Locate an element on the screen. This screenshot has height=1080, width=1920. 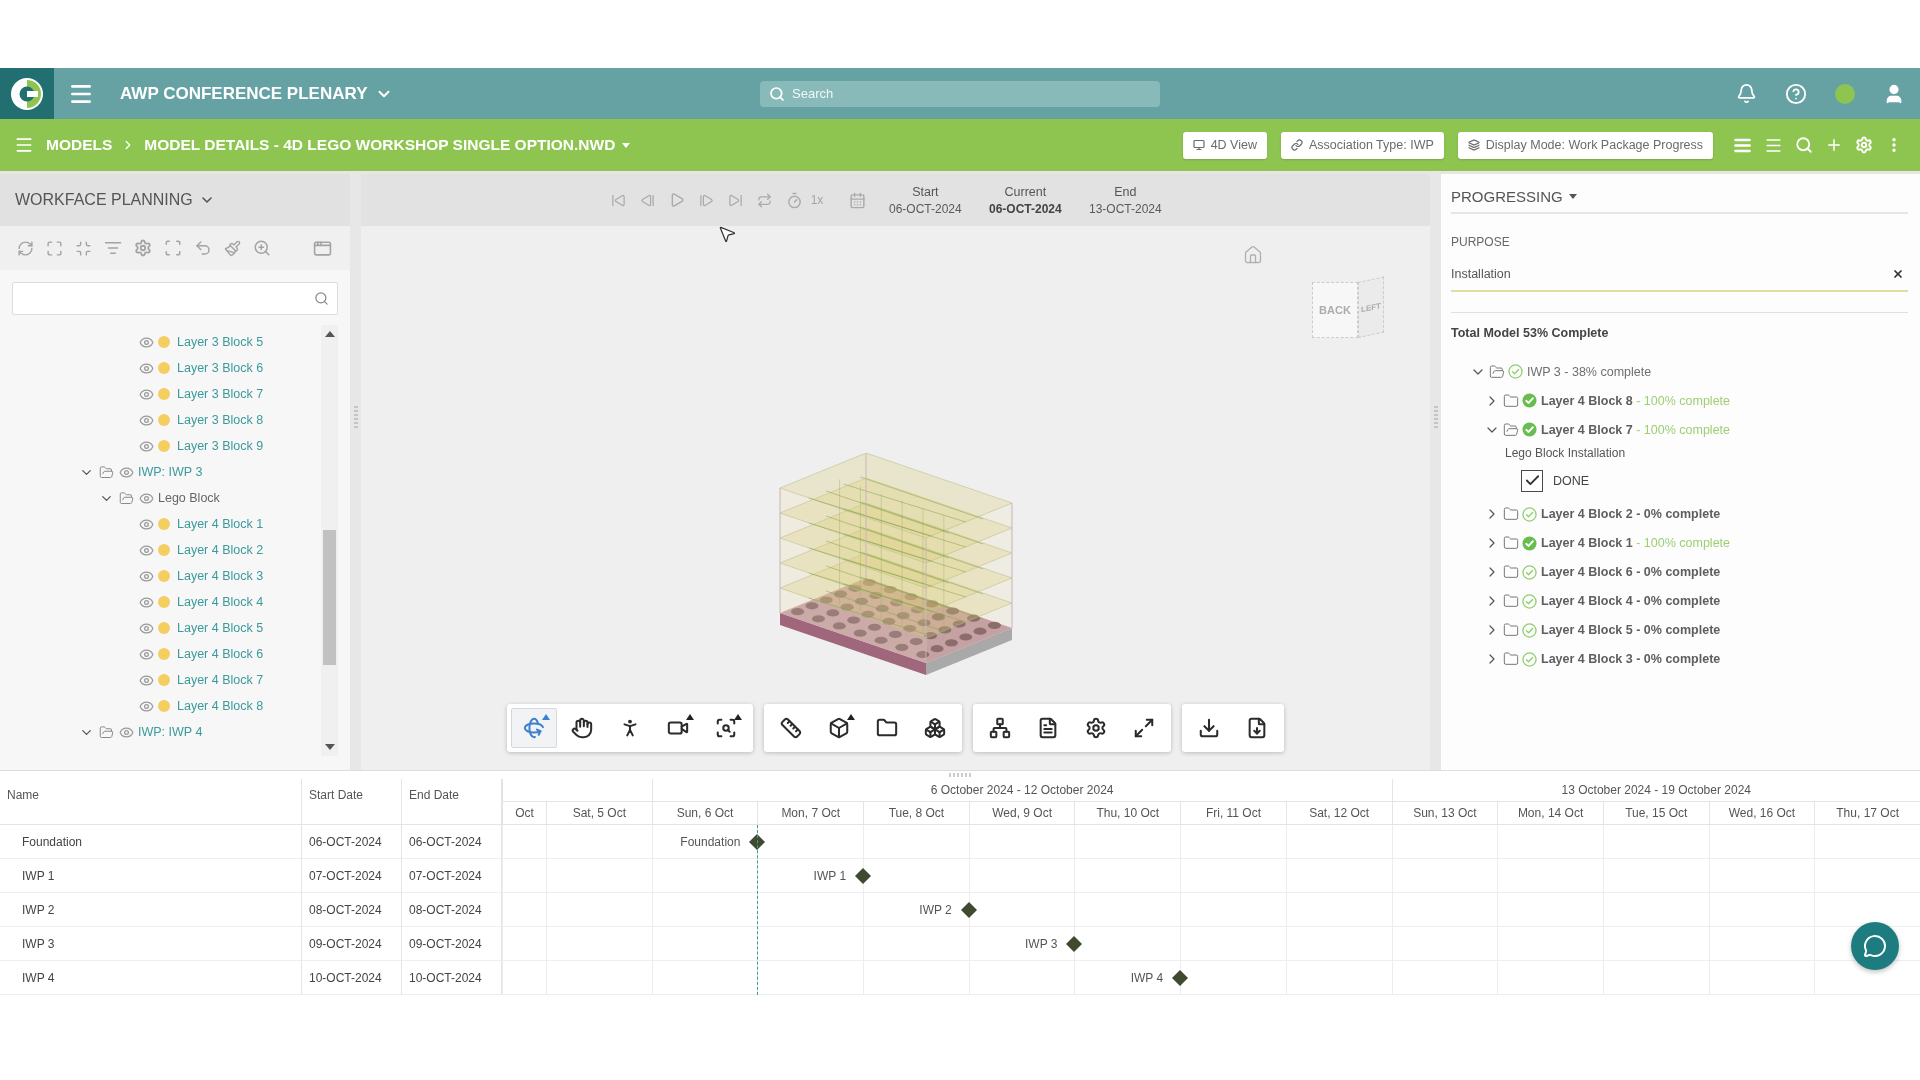
settings-icon is located at coordinates (143, 248).